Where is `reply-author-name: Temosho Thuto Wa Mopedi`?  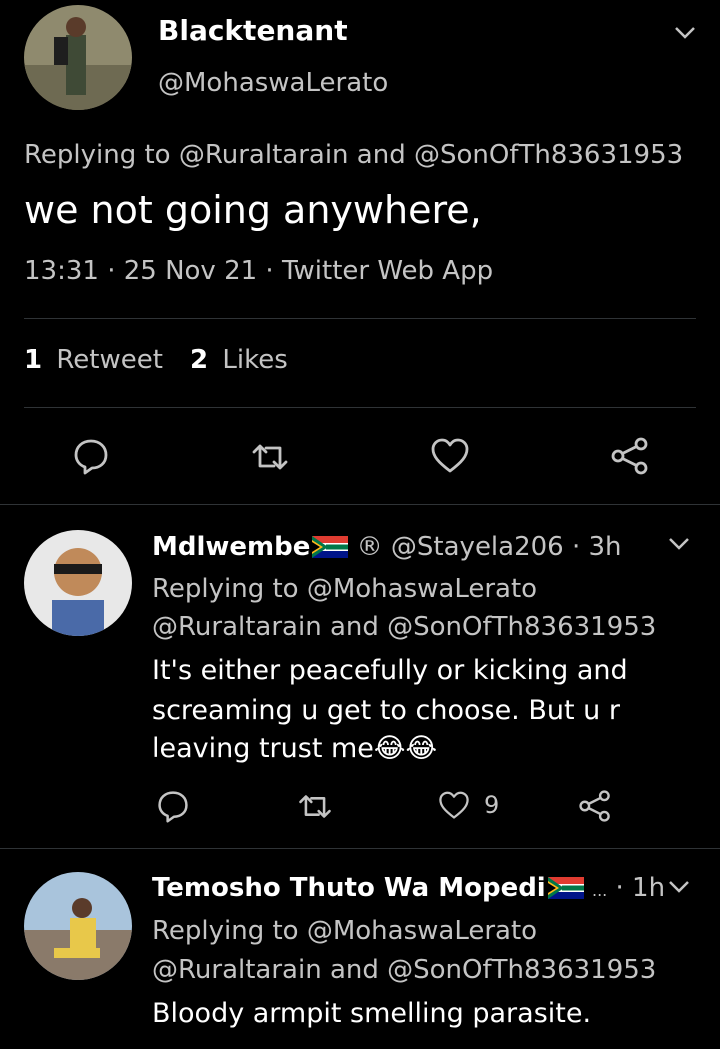
reply-author-name: Temosho Thuto Wa Mopedi is located at coordinates (349, 888).